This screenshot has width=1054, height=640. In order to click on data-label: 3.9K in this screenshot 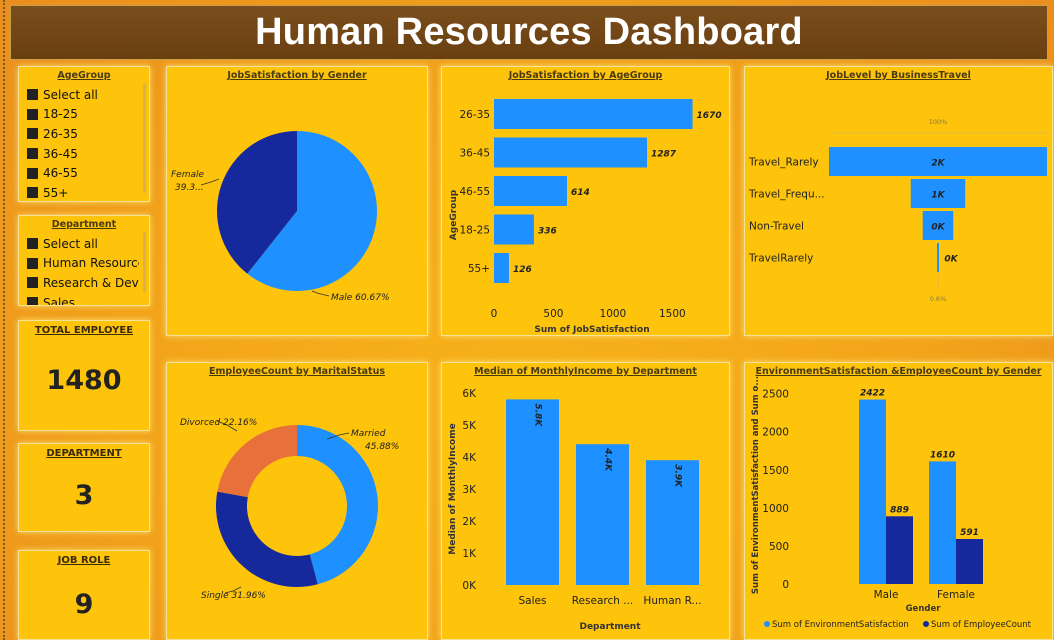, I will do `click(678, 476)`.